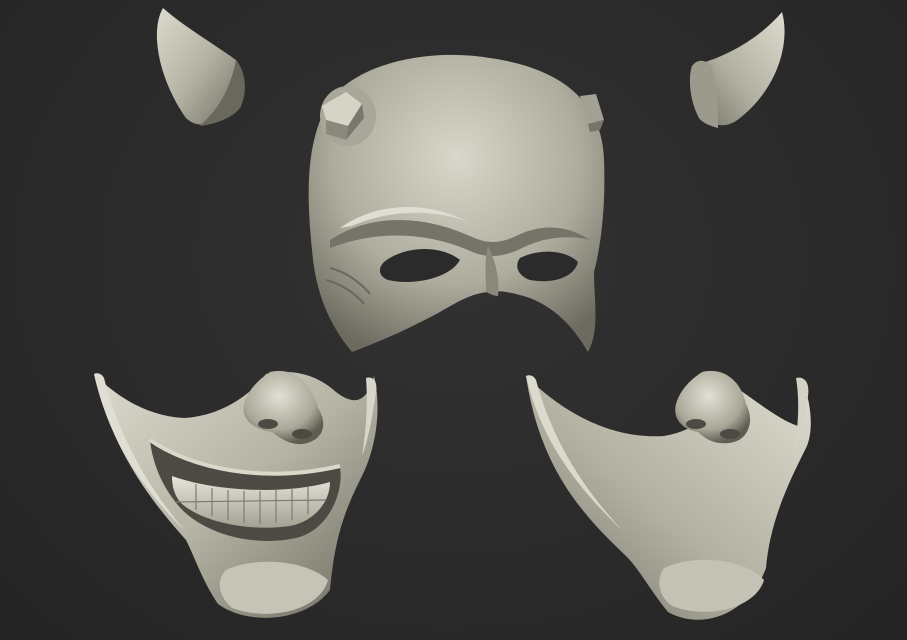 This screenshot has width=907, height=640. I want to click on lower-face-grinning-mask, so click(236, 494).